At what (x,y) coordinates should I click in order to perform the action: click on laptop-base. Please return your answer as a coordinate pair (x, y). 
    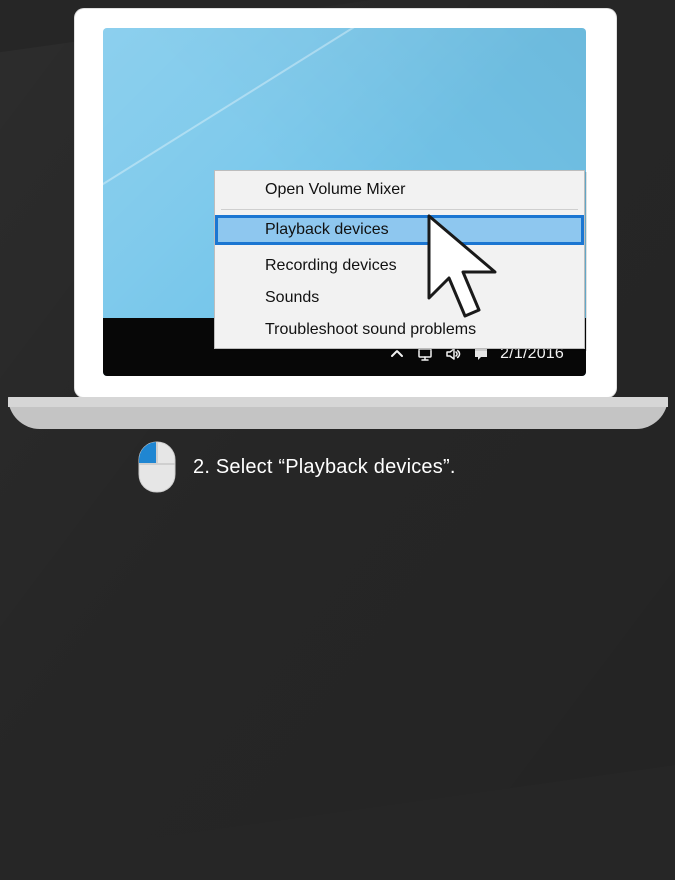
    Looking at the image, I should click on (338, 413).